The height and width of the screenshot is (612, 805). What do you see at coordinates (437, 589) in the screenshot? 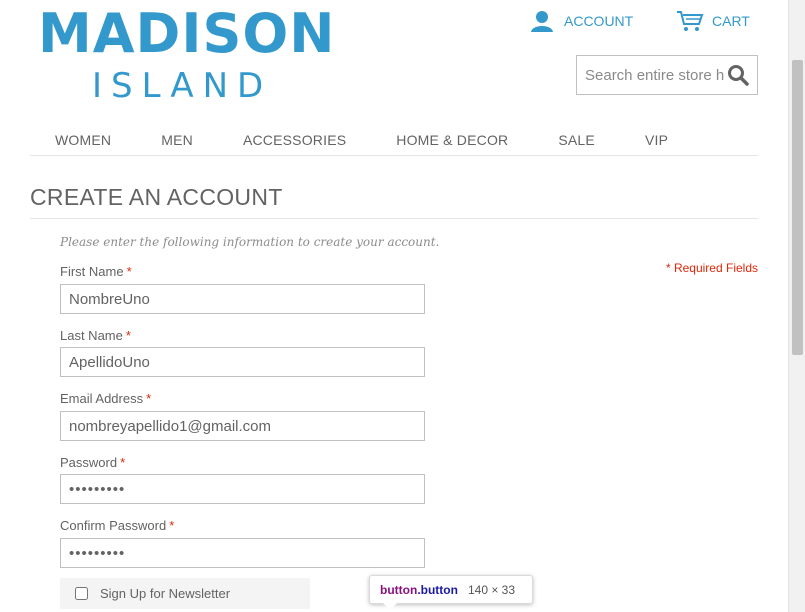
I see `tooltip-class: .button` at bounding box center [437, 589].